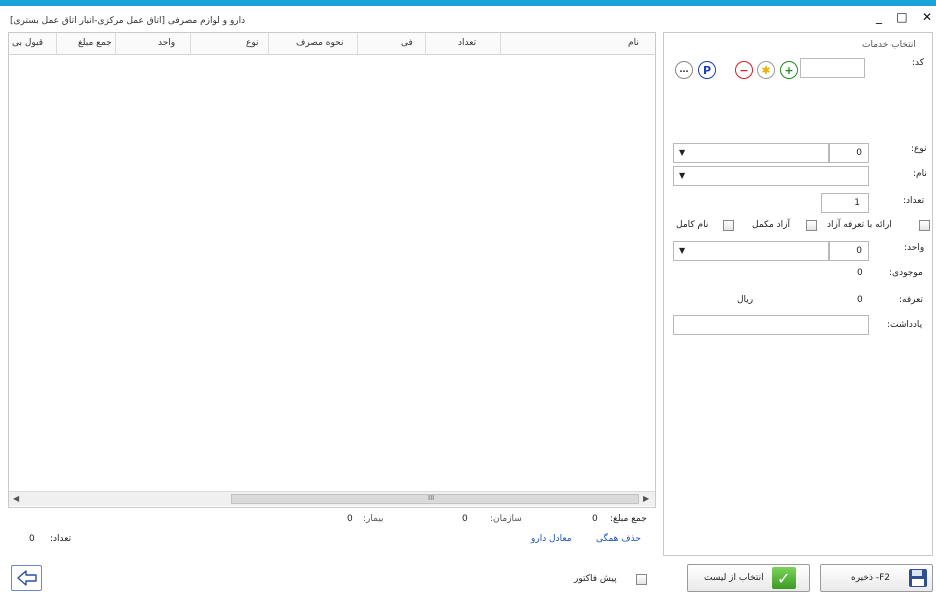 The width and height of the screenshot is (936, 595). I want to click on items-count-label: تعداد:, so click(61, 539).